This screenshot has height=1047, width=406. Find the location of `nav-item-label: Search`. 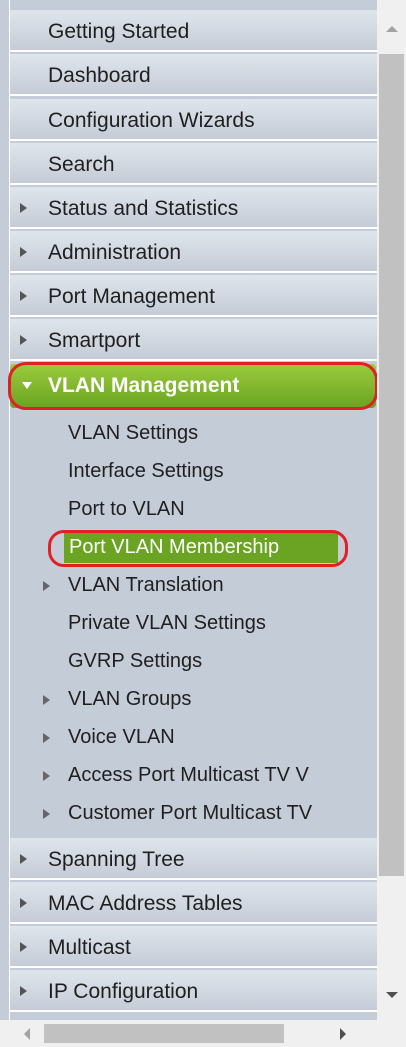

nav-item-label: Search is located at coordinates (81, 164).